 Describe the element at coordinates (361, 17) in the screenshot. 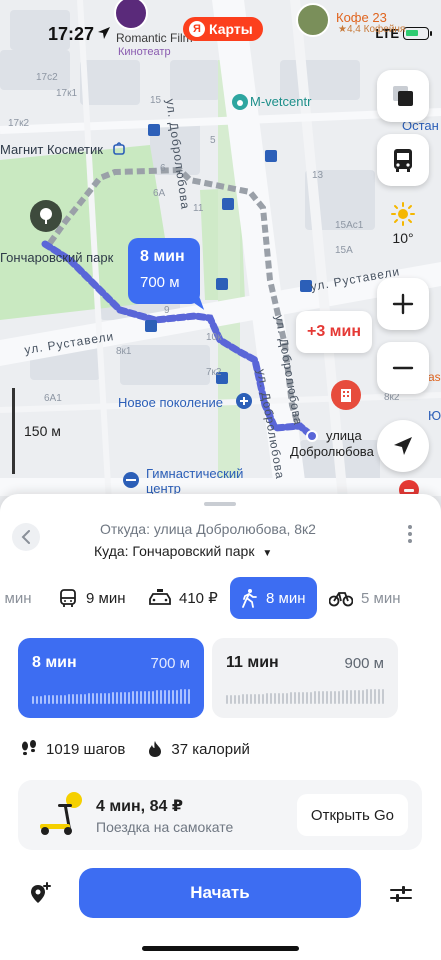

I see `cafe-name: Кофе 23` at that location.